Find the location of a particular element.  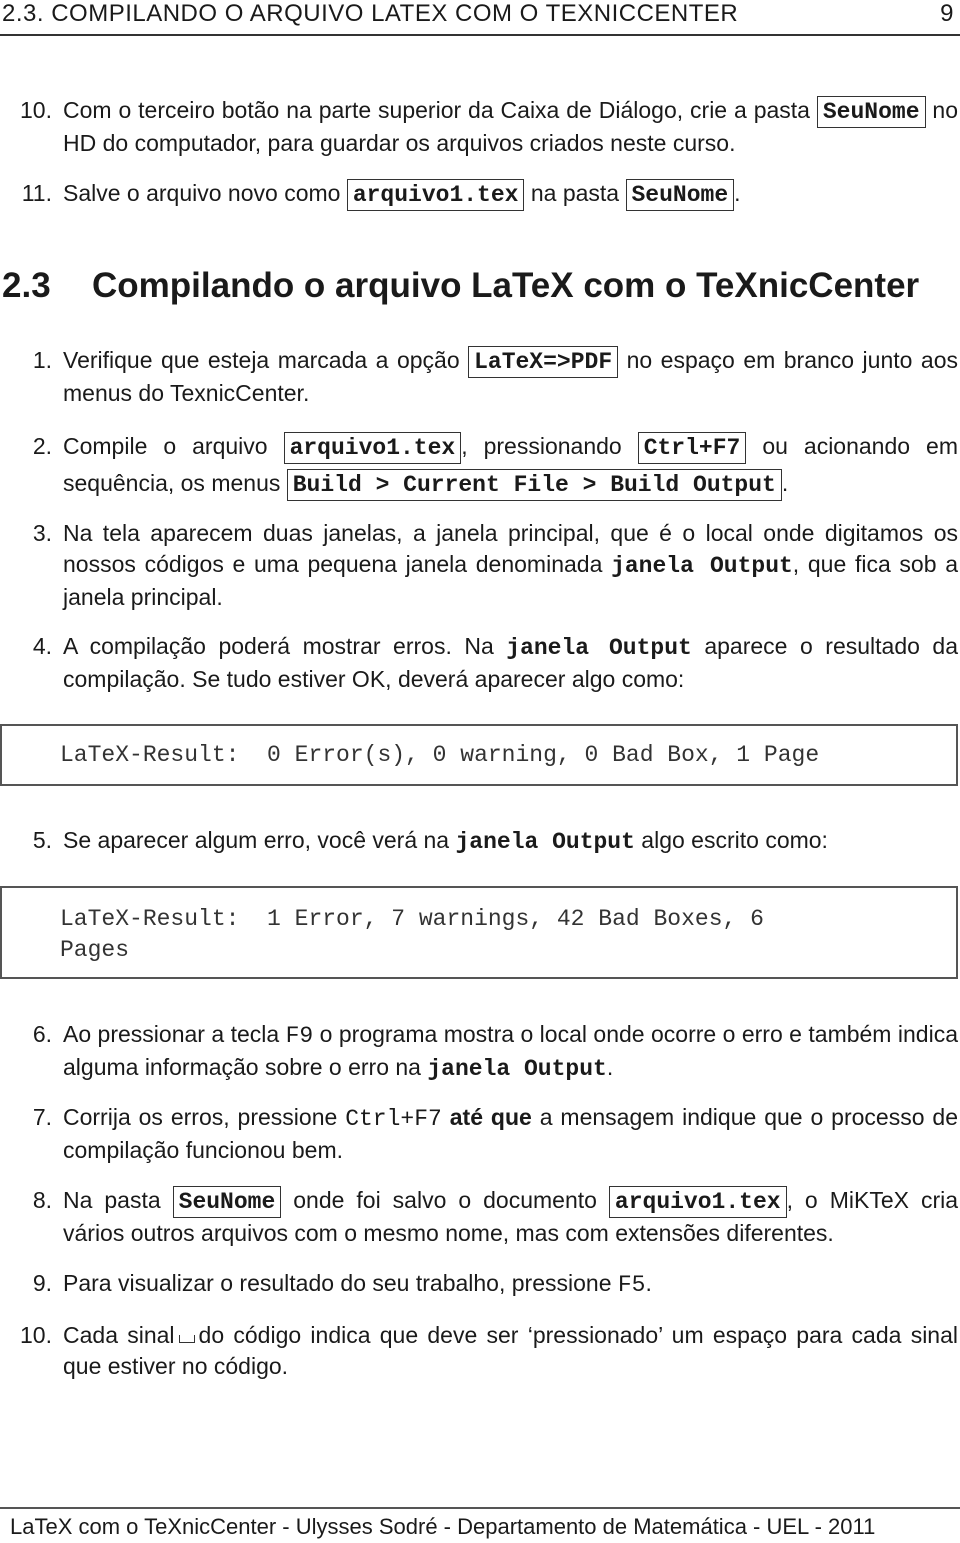

page-number: 9 is located at coordinates (947, 13).